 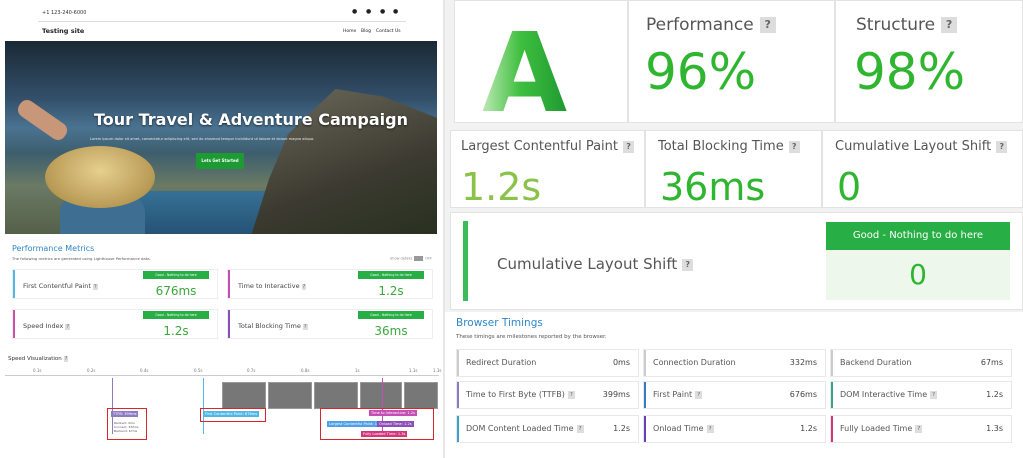 What do you see at coordinates (395, 11) in the screenshot?
I see `pinterest-icon: ●` at bounding box center [395, 11].